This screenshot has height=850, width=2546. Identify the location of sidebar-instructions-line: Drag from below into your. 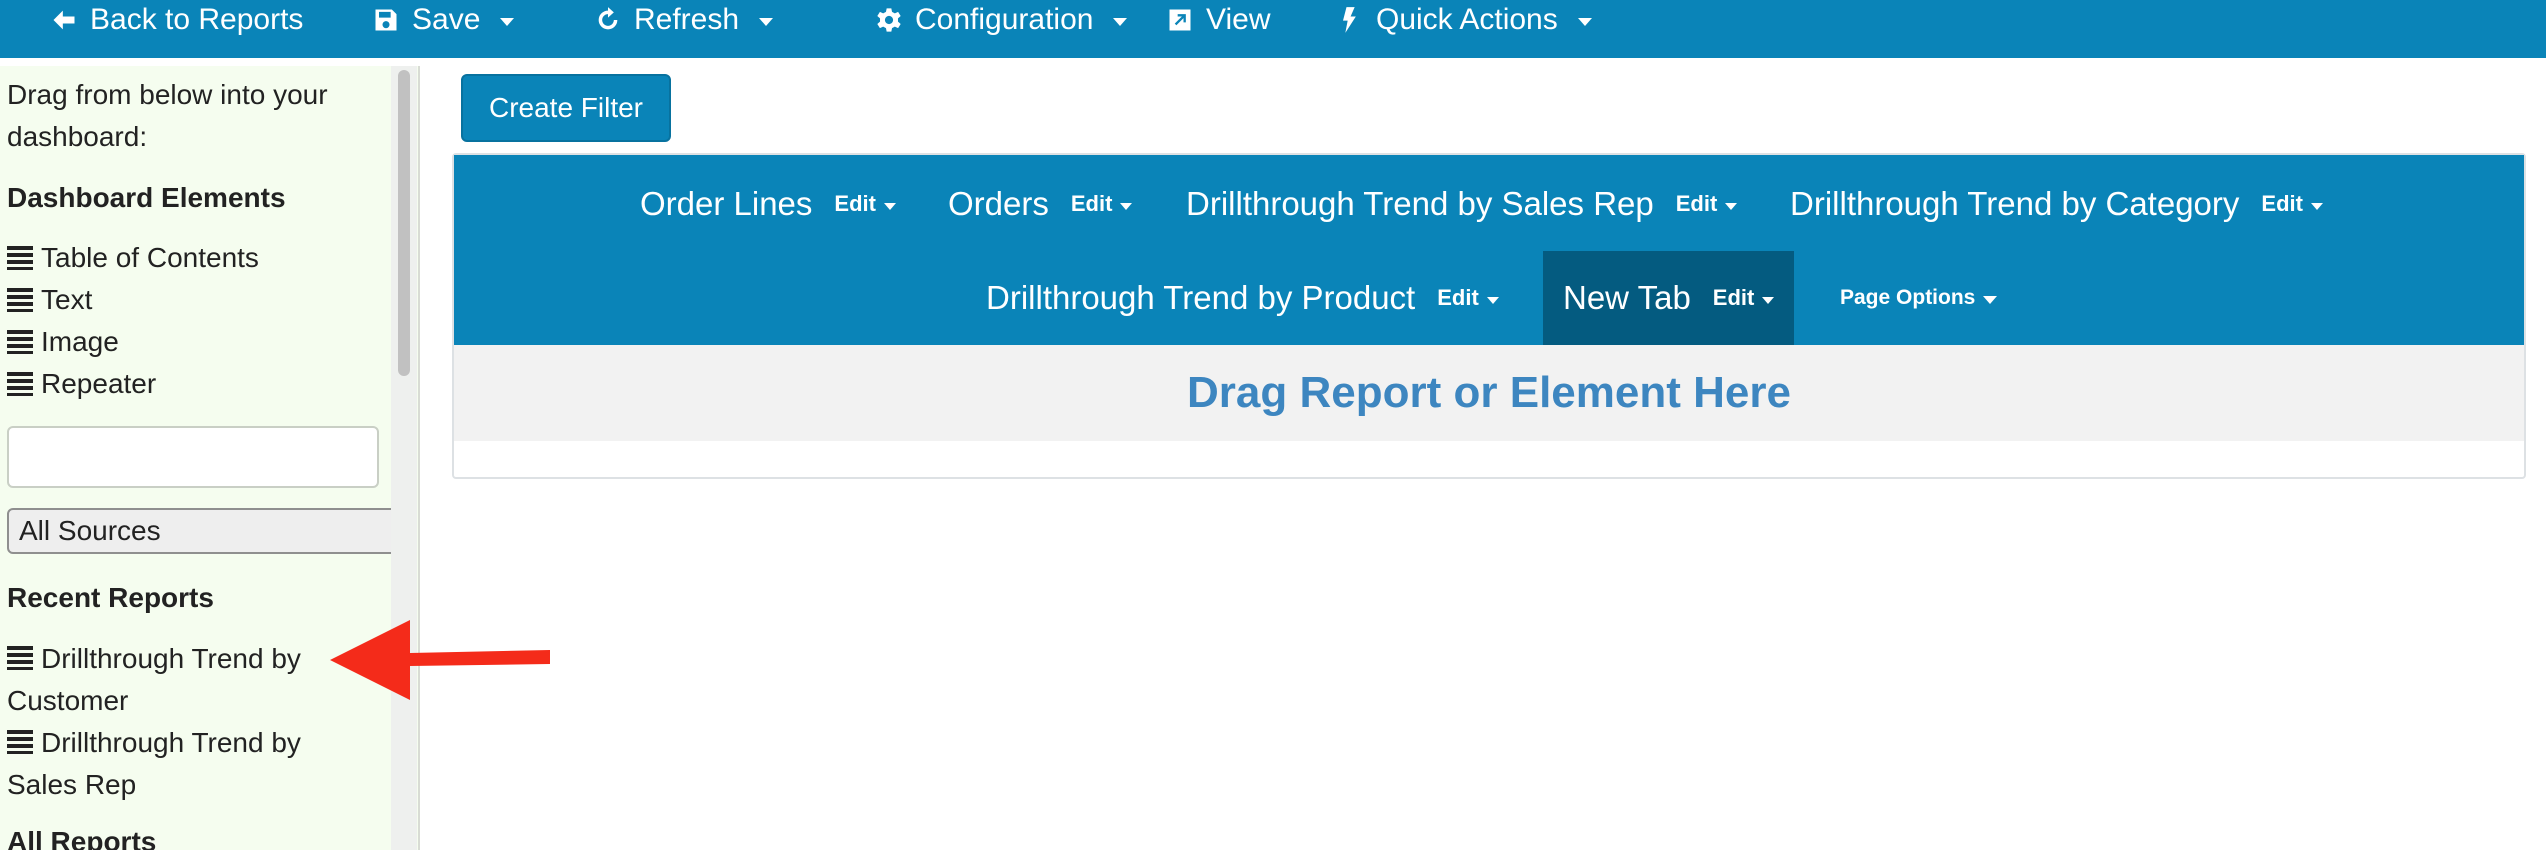
(167, 94).